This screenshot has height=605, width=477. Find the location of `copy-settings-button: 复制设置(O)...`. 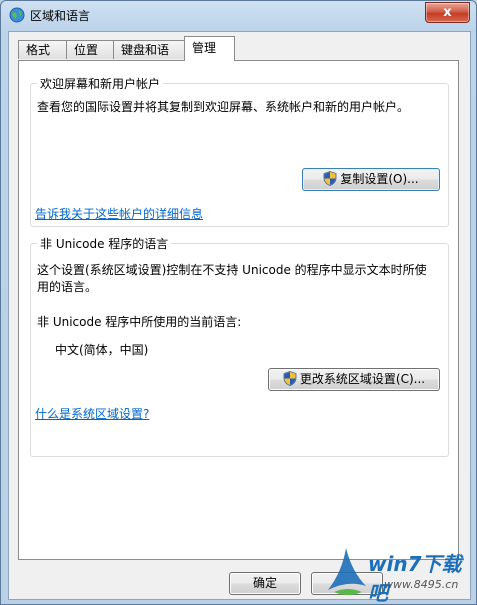

copy-settings-button: 复制设置(O)... is located at coordinates (371, 179).